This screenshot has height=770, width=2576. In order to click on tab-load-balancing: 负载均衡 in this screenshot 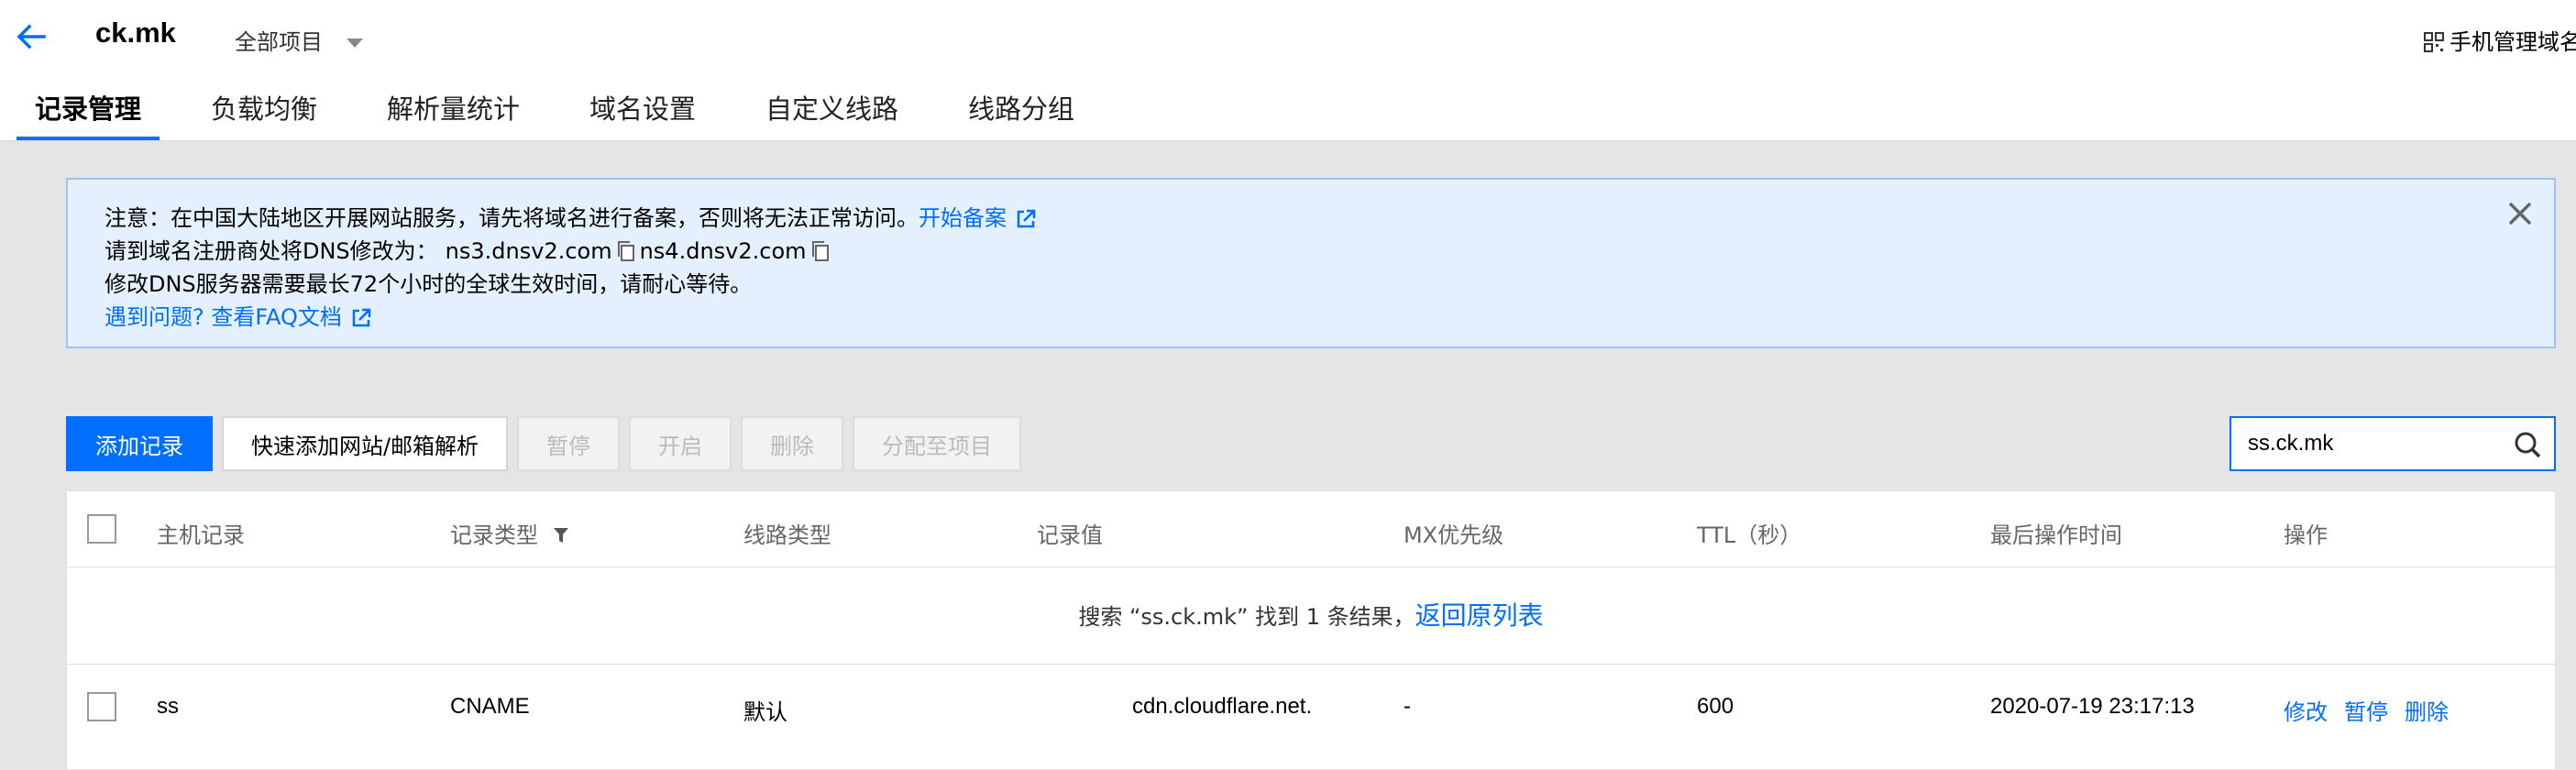, I will do `click(264, 114)`.